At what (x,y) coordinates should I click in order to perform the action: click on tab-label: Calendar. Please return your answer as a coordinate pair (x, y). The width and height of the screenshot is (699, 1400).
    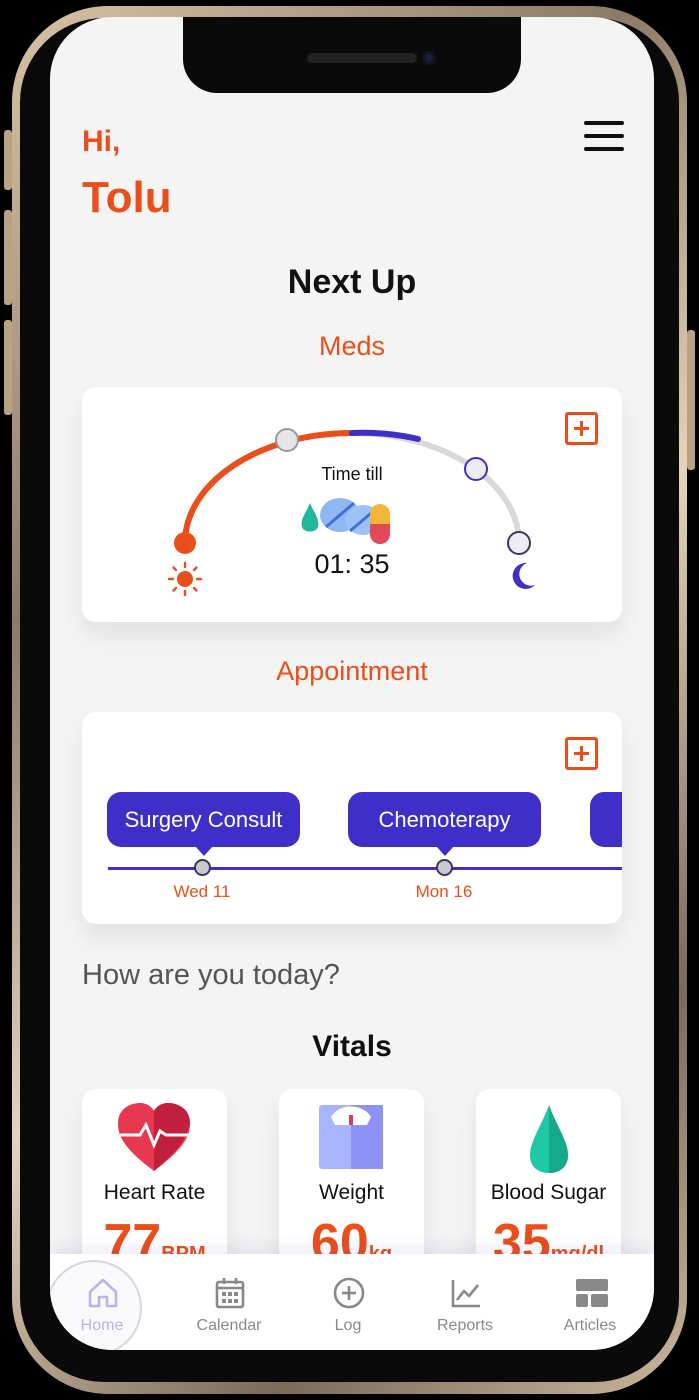
    Looking at the image, I should click on (229, 1325).